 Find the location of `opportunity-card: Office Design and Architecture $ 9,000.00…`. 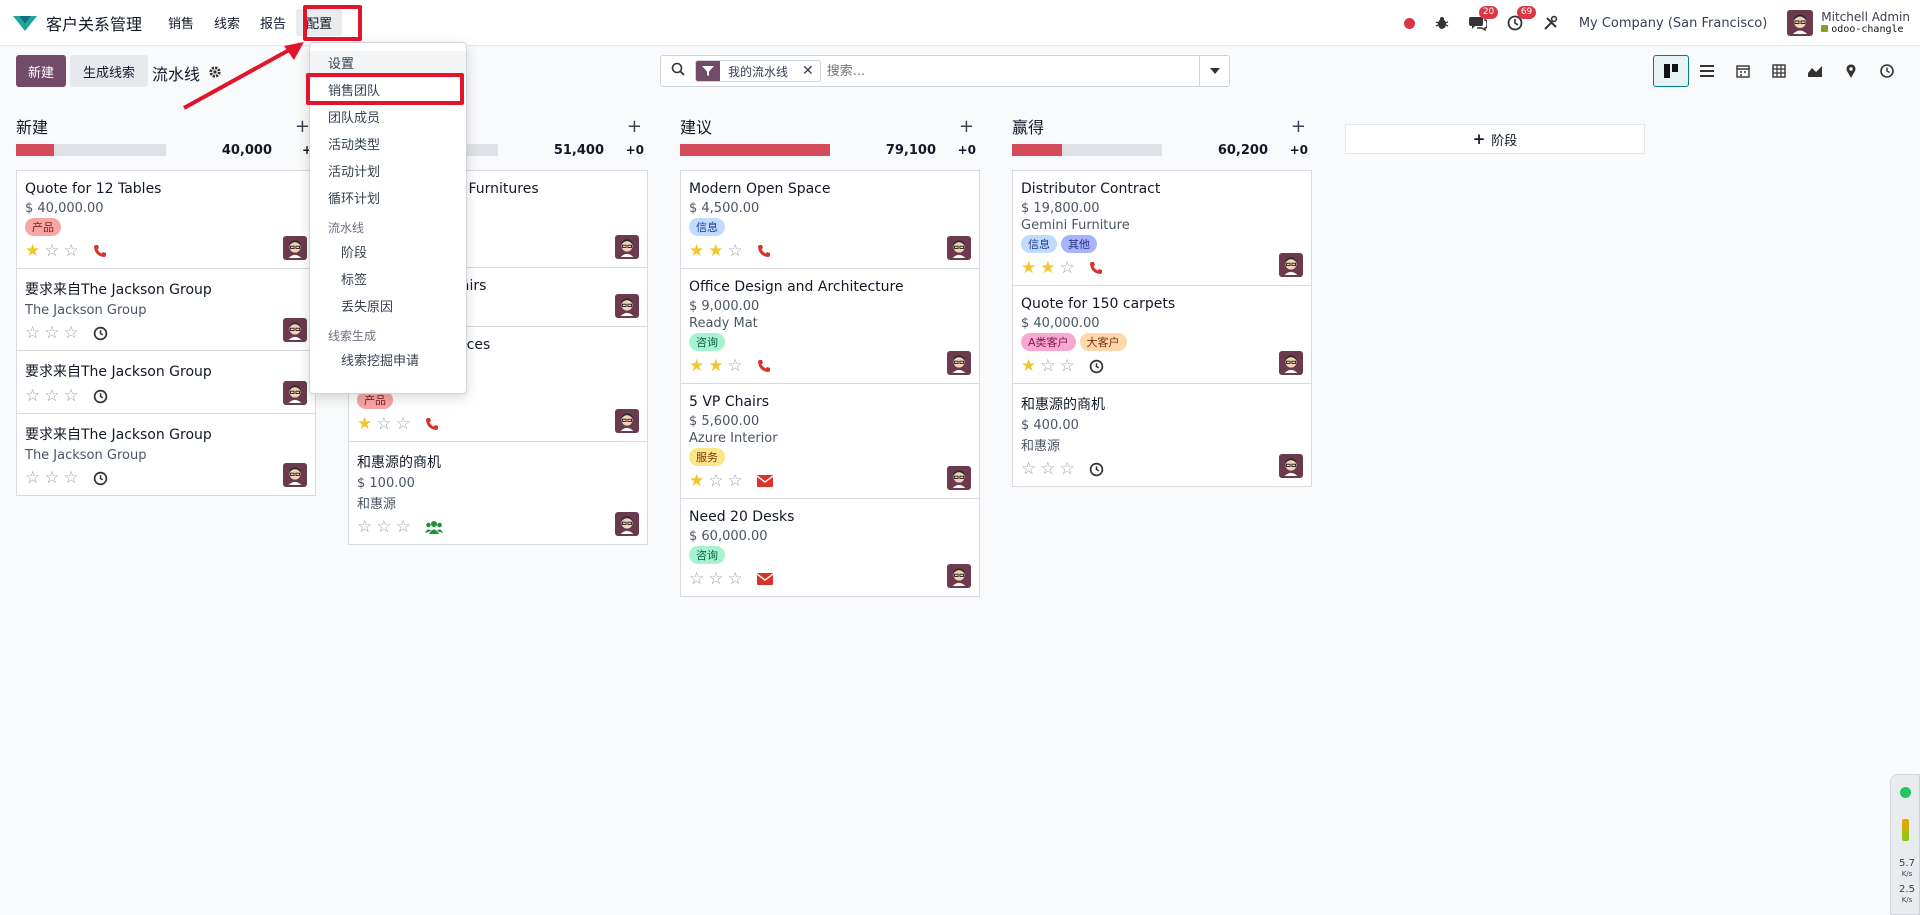

opportunity-card: Office Design and Architecture $ 9,000.00… is located at coordinates (830, 326).